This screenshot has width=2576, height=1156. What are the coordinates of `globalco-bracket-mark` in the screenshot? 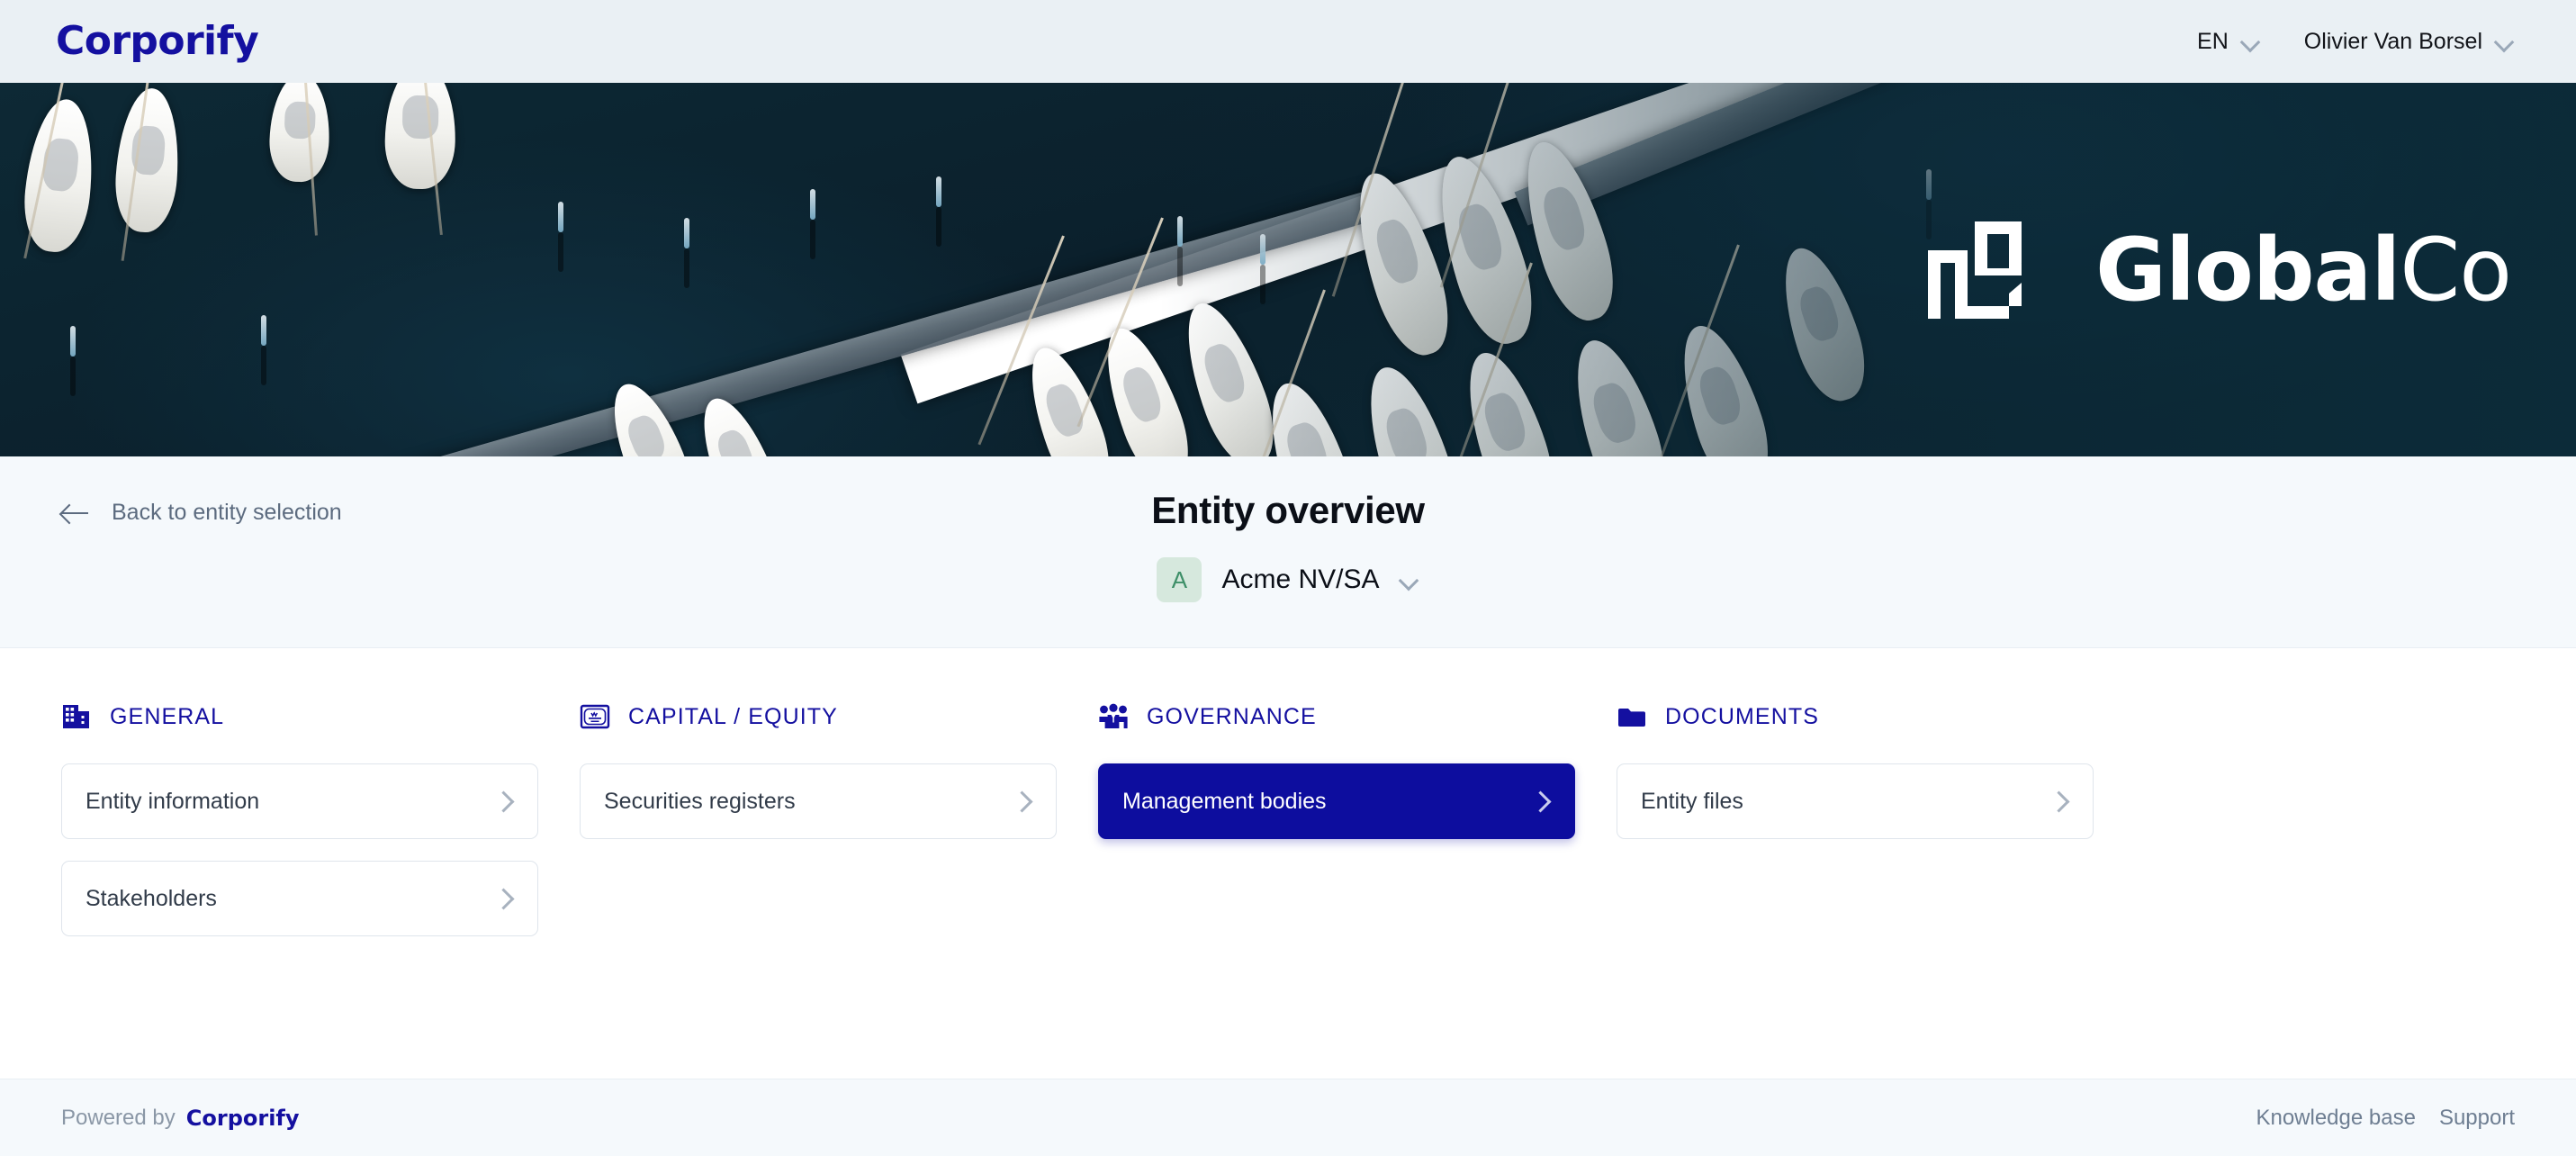 It's located at (1975, 270).